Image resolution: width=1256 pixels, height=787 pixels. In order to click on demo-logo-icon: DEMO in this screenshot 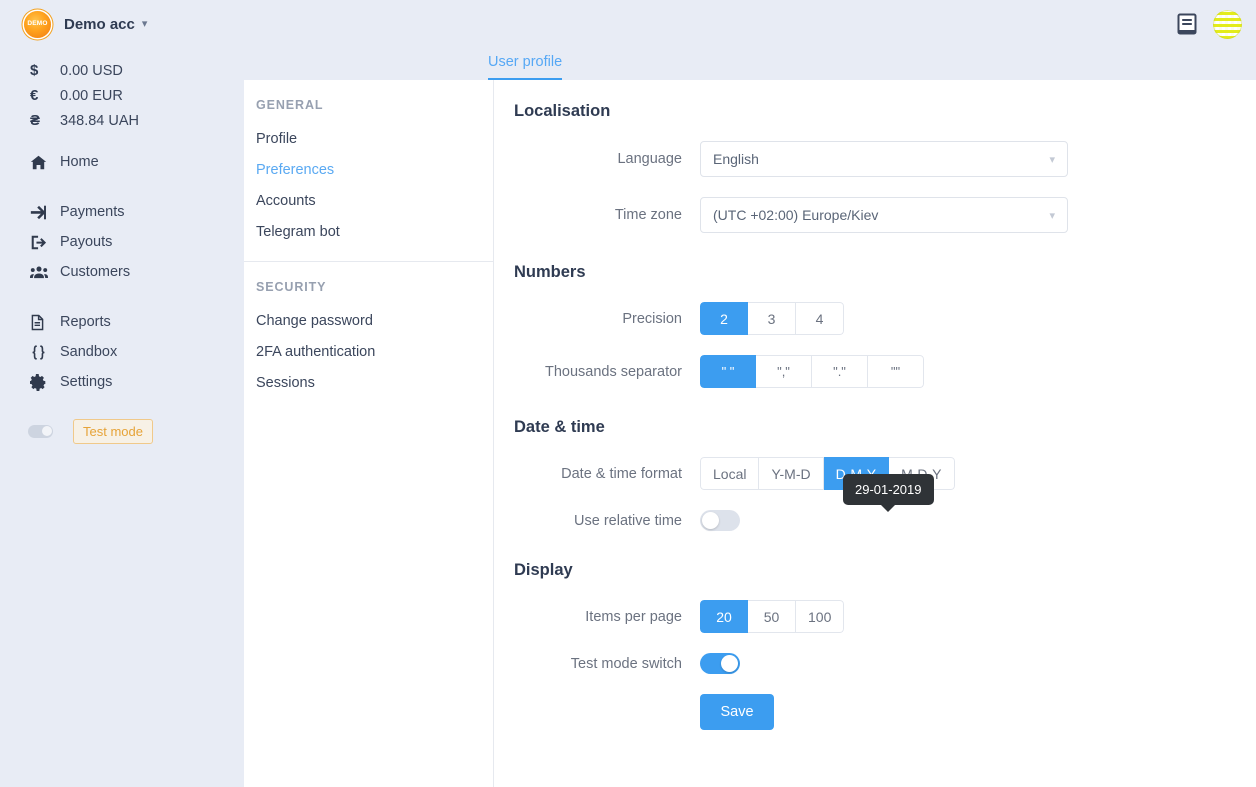, I will do `click(37, 24)`.